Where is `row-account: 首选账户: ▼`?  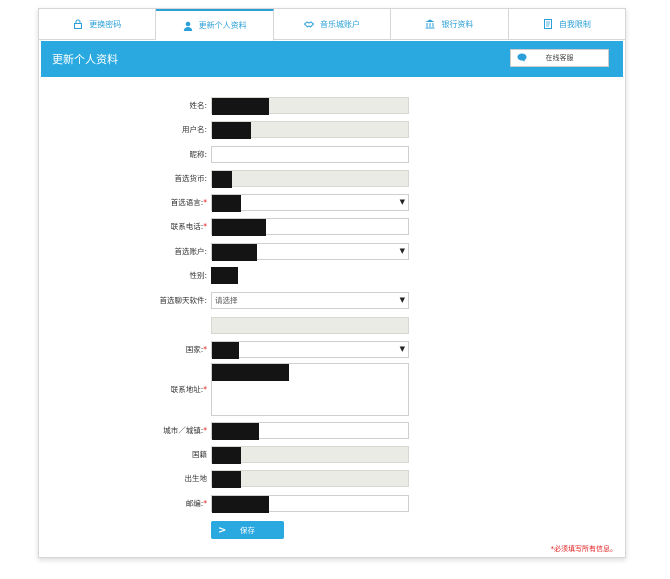 row-account: 首选账户: ▼ is located at coordinates (332, 252).